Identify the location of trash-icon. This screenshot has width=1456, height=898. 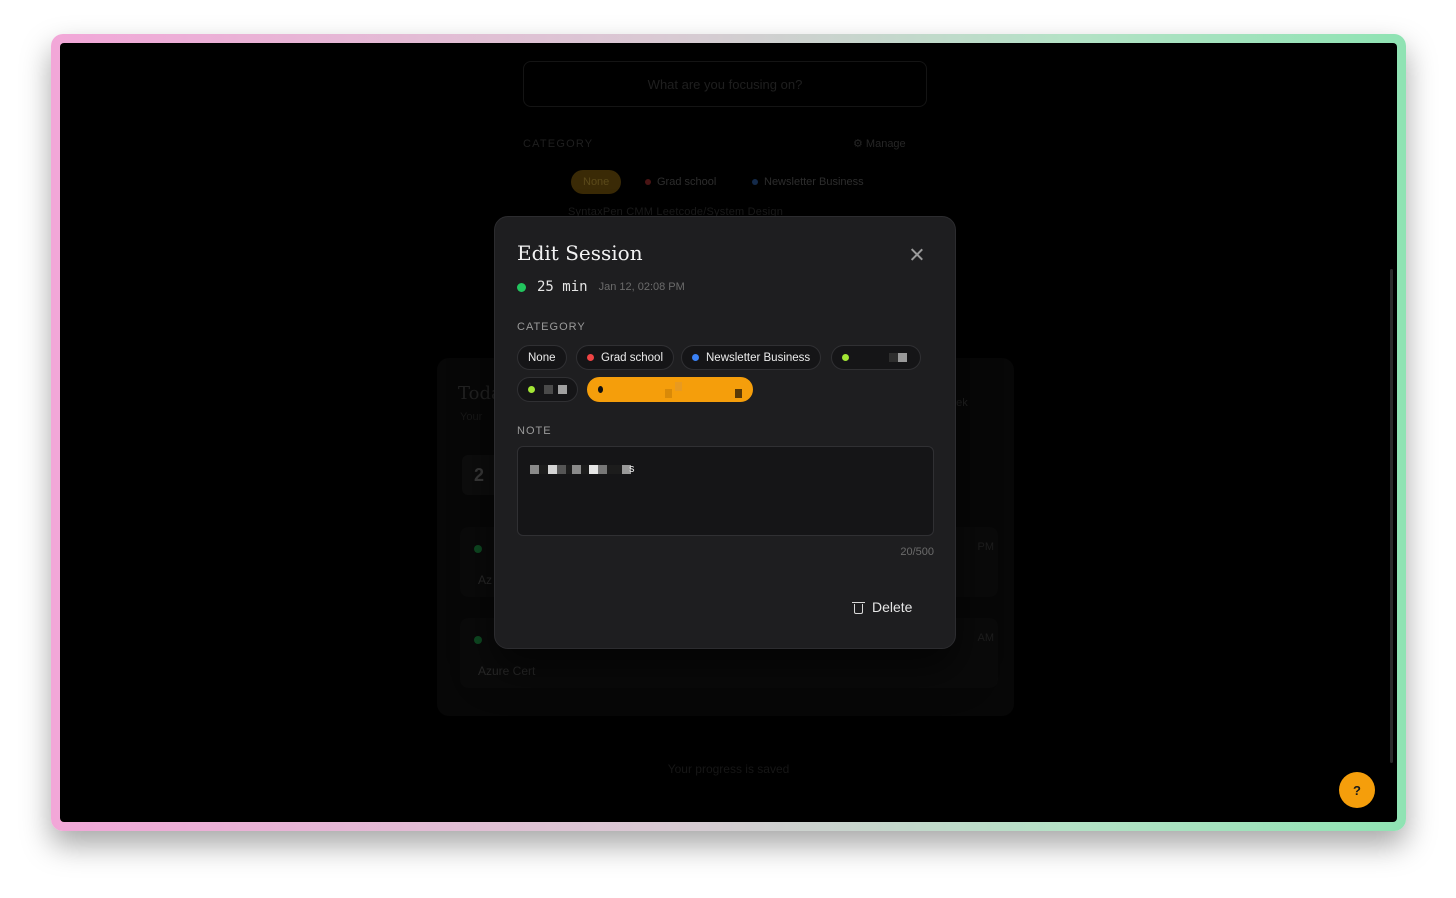
(858, 607).